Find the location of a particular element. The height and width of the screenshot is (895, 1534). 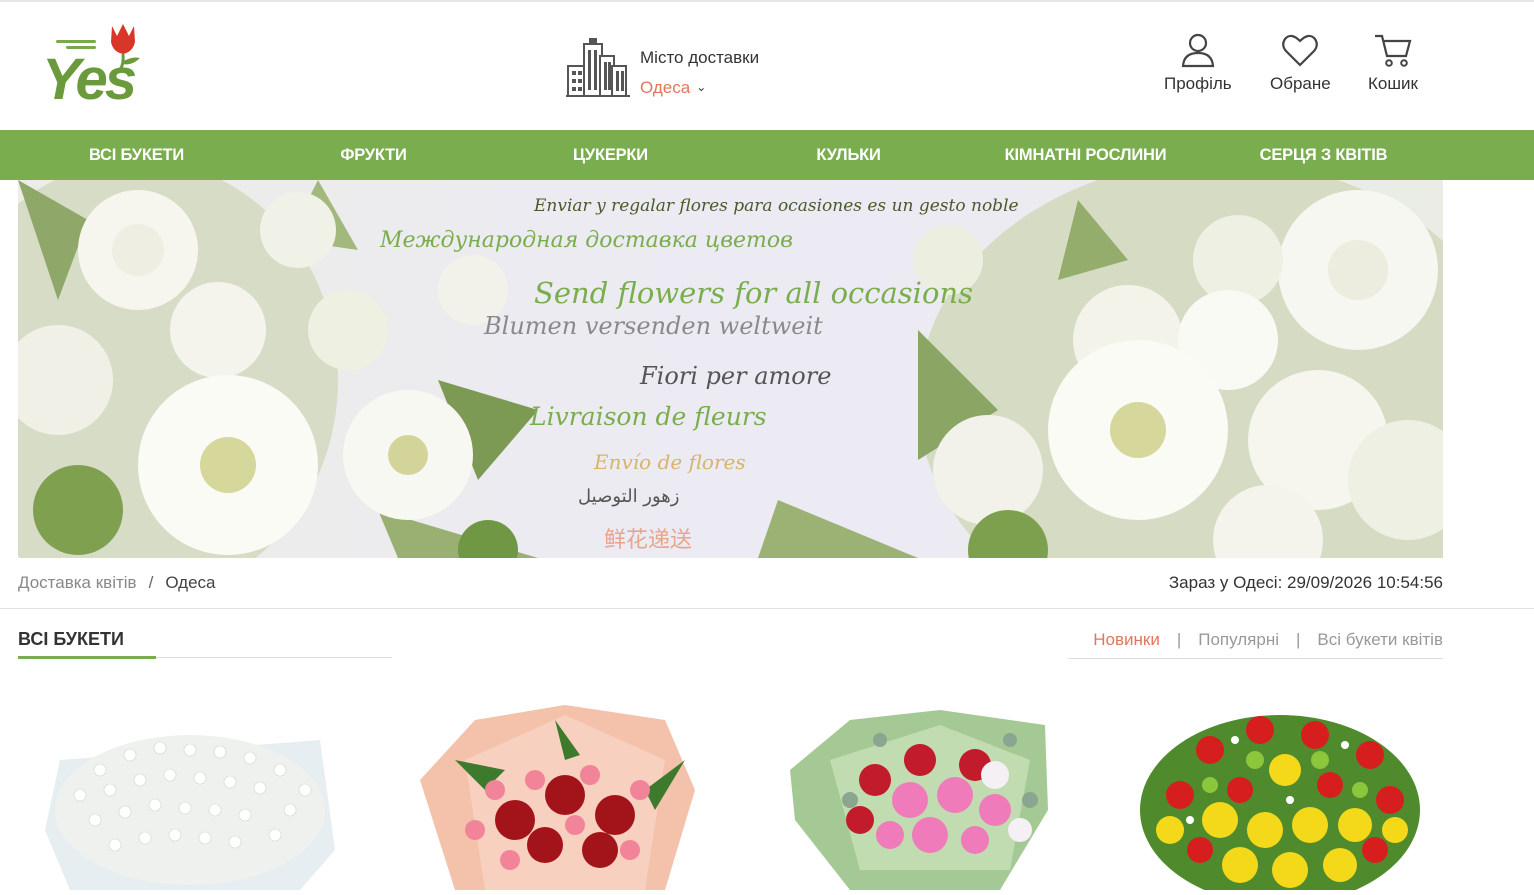

banner-text-6: Livraison de fleurs is located at coordinates (648, 416).